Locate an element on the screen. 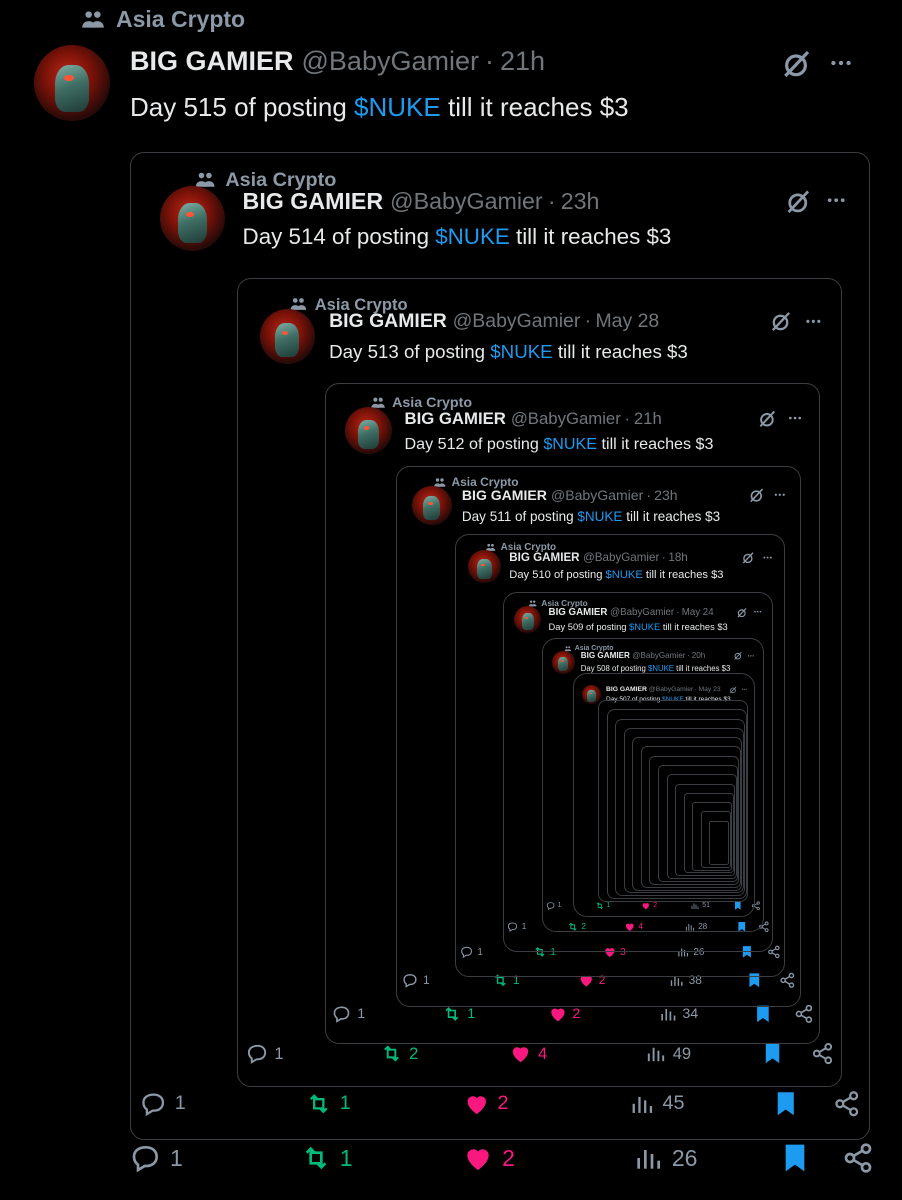 The image size is (902, 1200). community-name: Asia Crypto is located at coordinates (180, 19).